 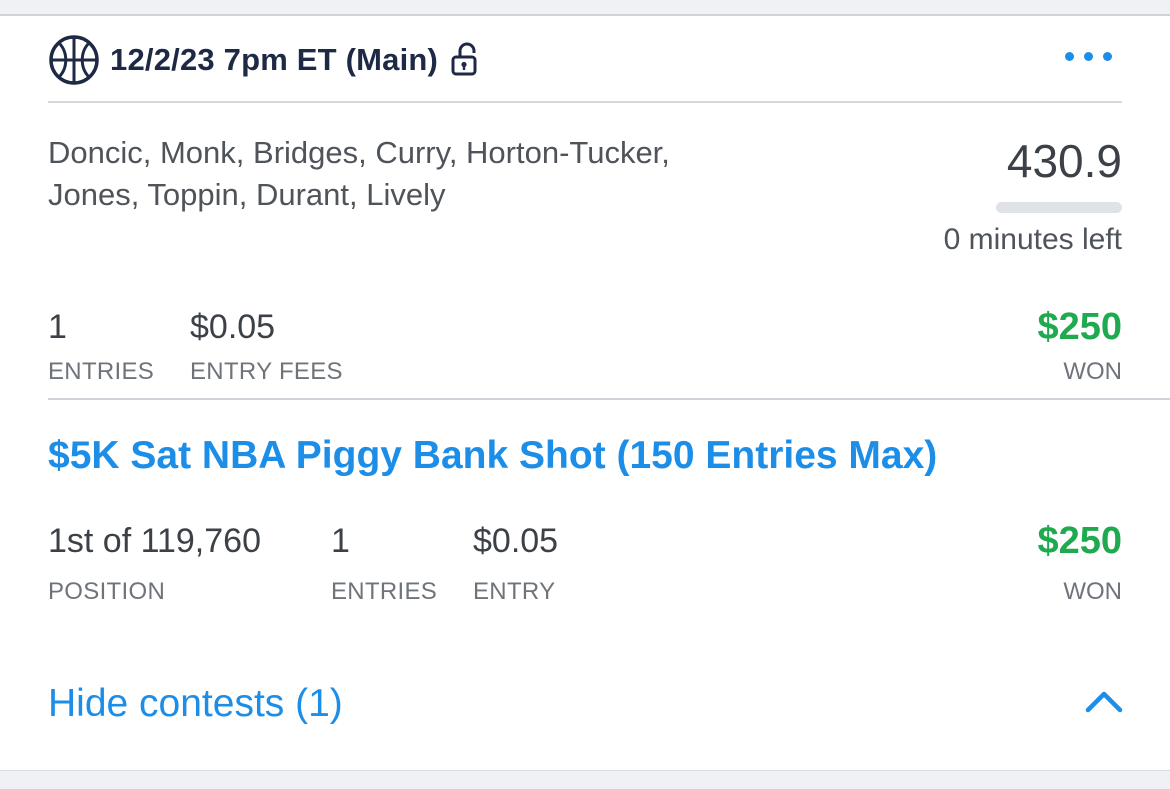 I want to click on lineup-score: 430.9, so click(x=1064, y=161).